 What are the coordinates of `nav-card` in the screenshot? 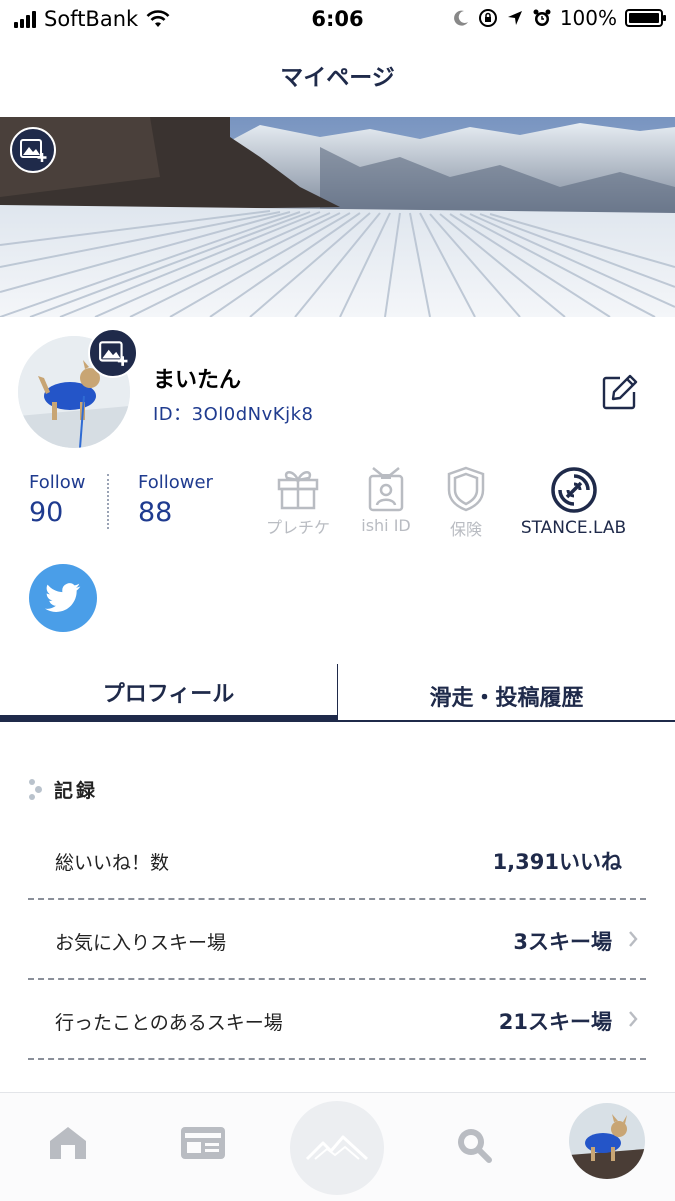 It's located at (203, 1143).